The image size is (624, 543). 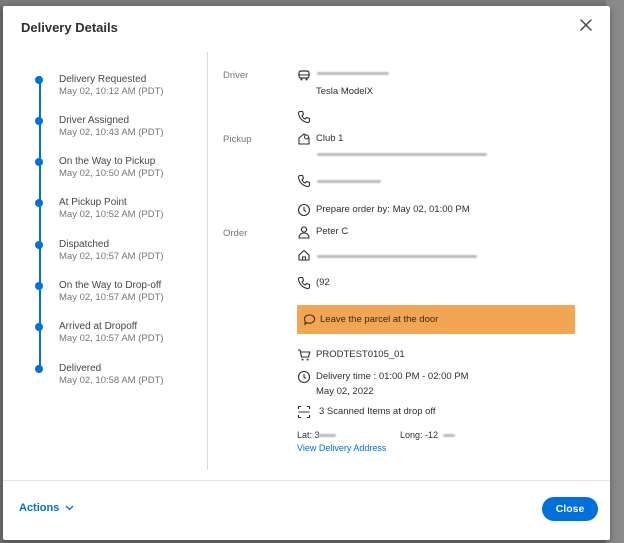 I want to click on delivery-date: May 02, 2022, so click(x=345, y=391).